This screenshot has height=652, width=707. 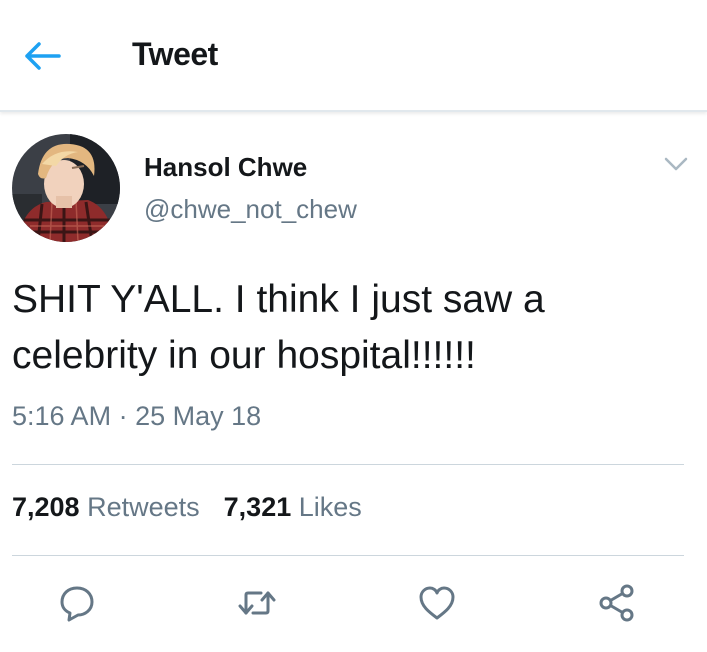 I want to click on speech-bubble-icon, so click(x=77, y=604).